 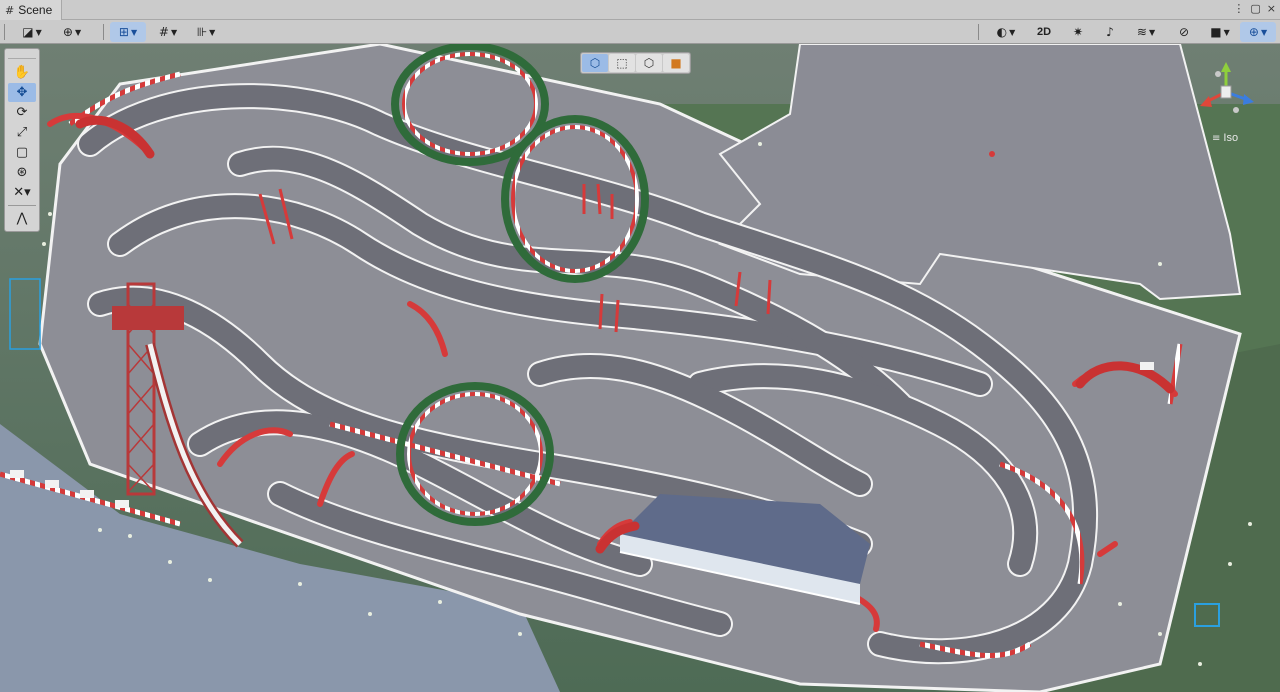 I want to click on transform-icon: ⊛, so click(x=22, y=172).